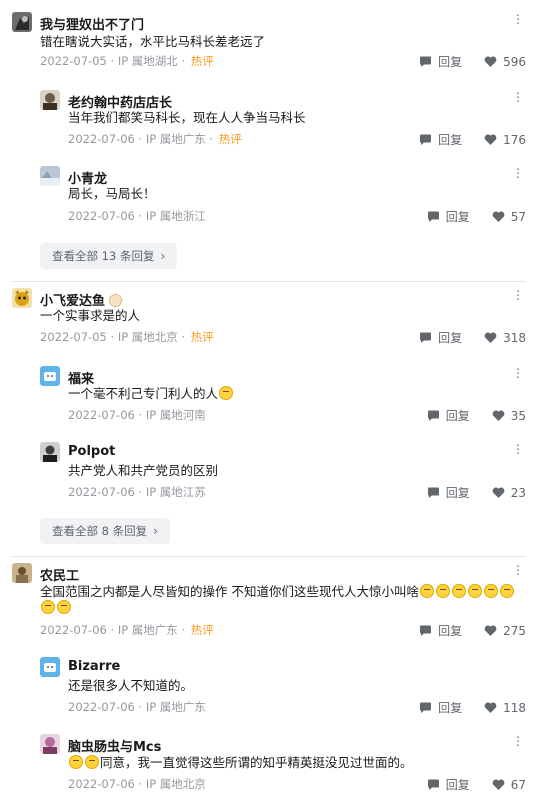 Image resolution: width=538 pixels, height=800 pixels. I want to click on reply-meta: 2022-07-06 · IP 属地河南, so click(137, 415).